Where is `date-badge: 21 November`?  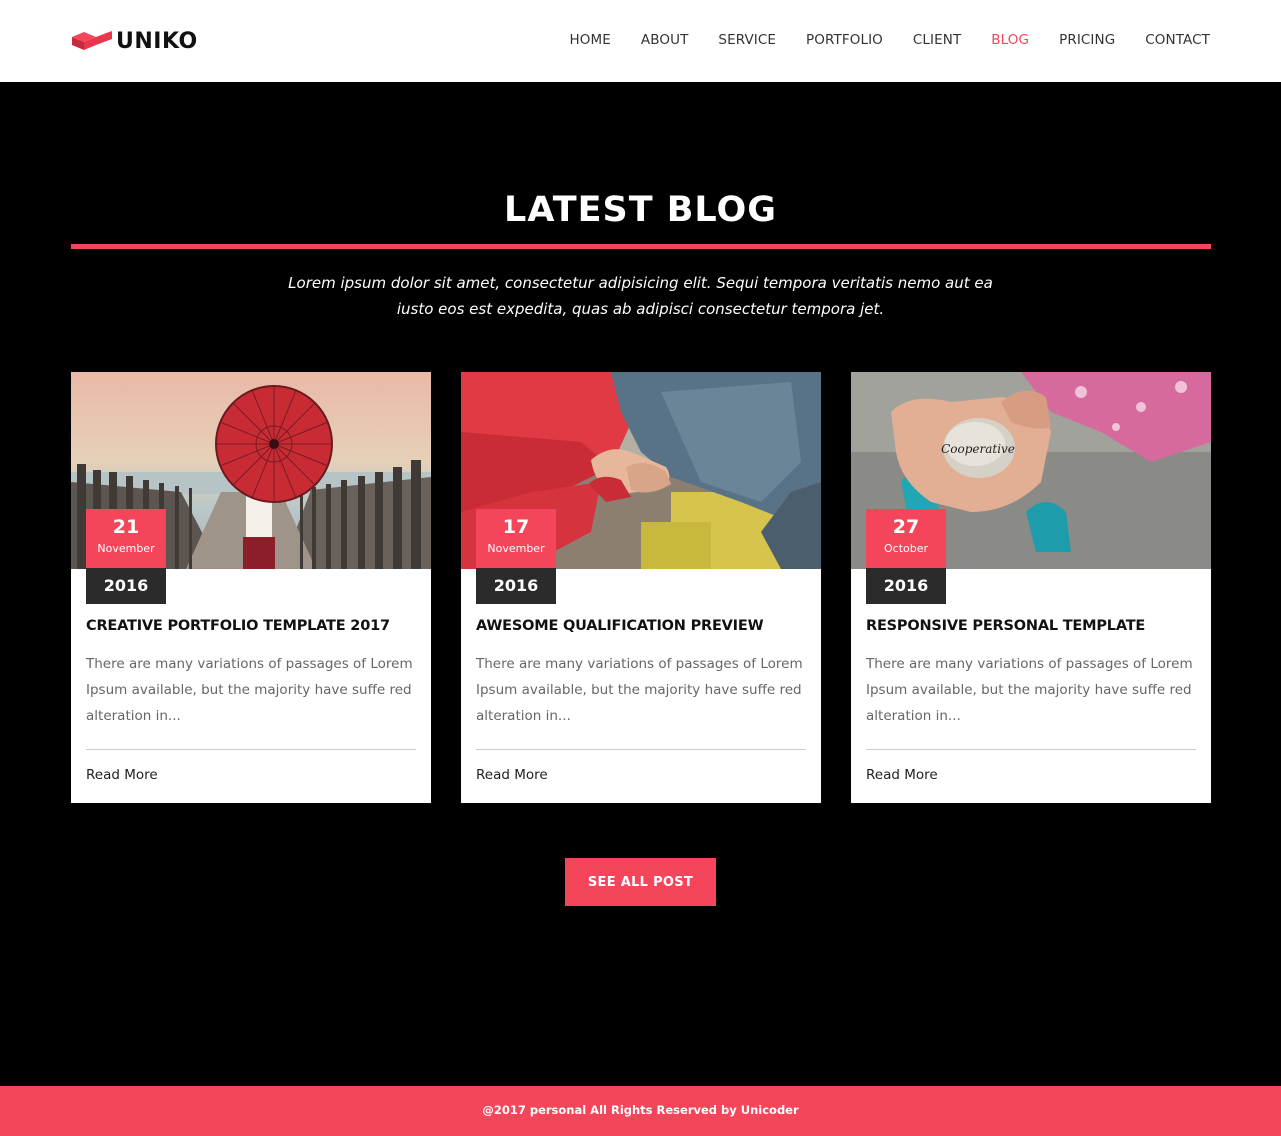 date-badge: 21 November is located at coordinates (126, 538).